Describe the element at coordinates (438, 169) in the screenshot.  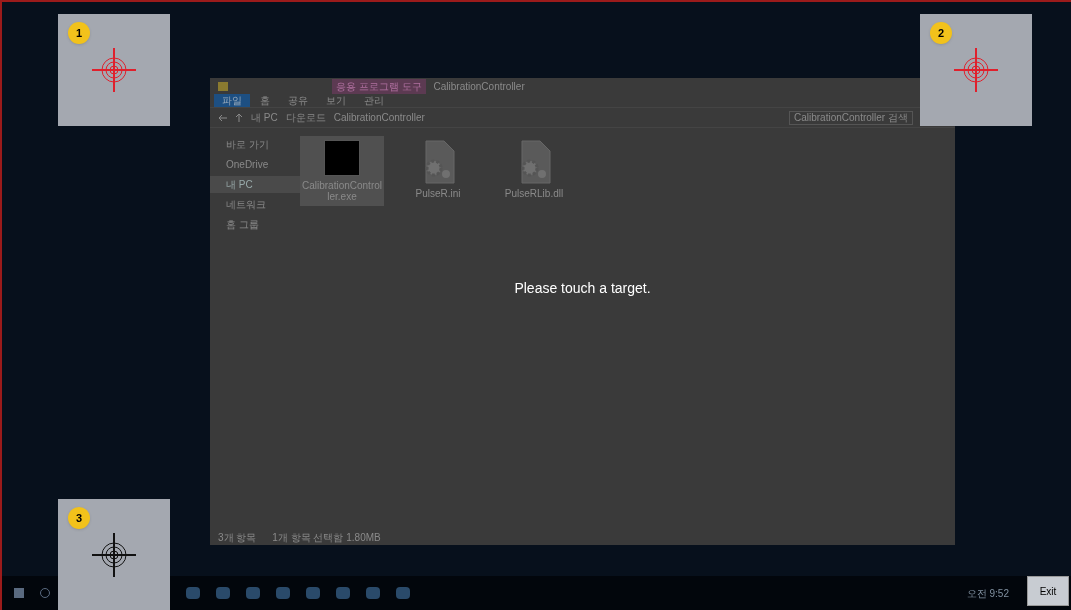
I see `file-item: PulseR.ini` at that location.